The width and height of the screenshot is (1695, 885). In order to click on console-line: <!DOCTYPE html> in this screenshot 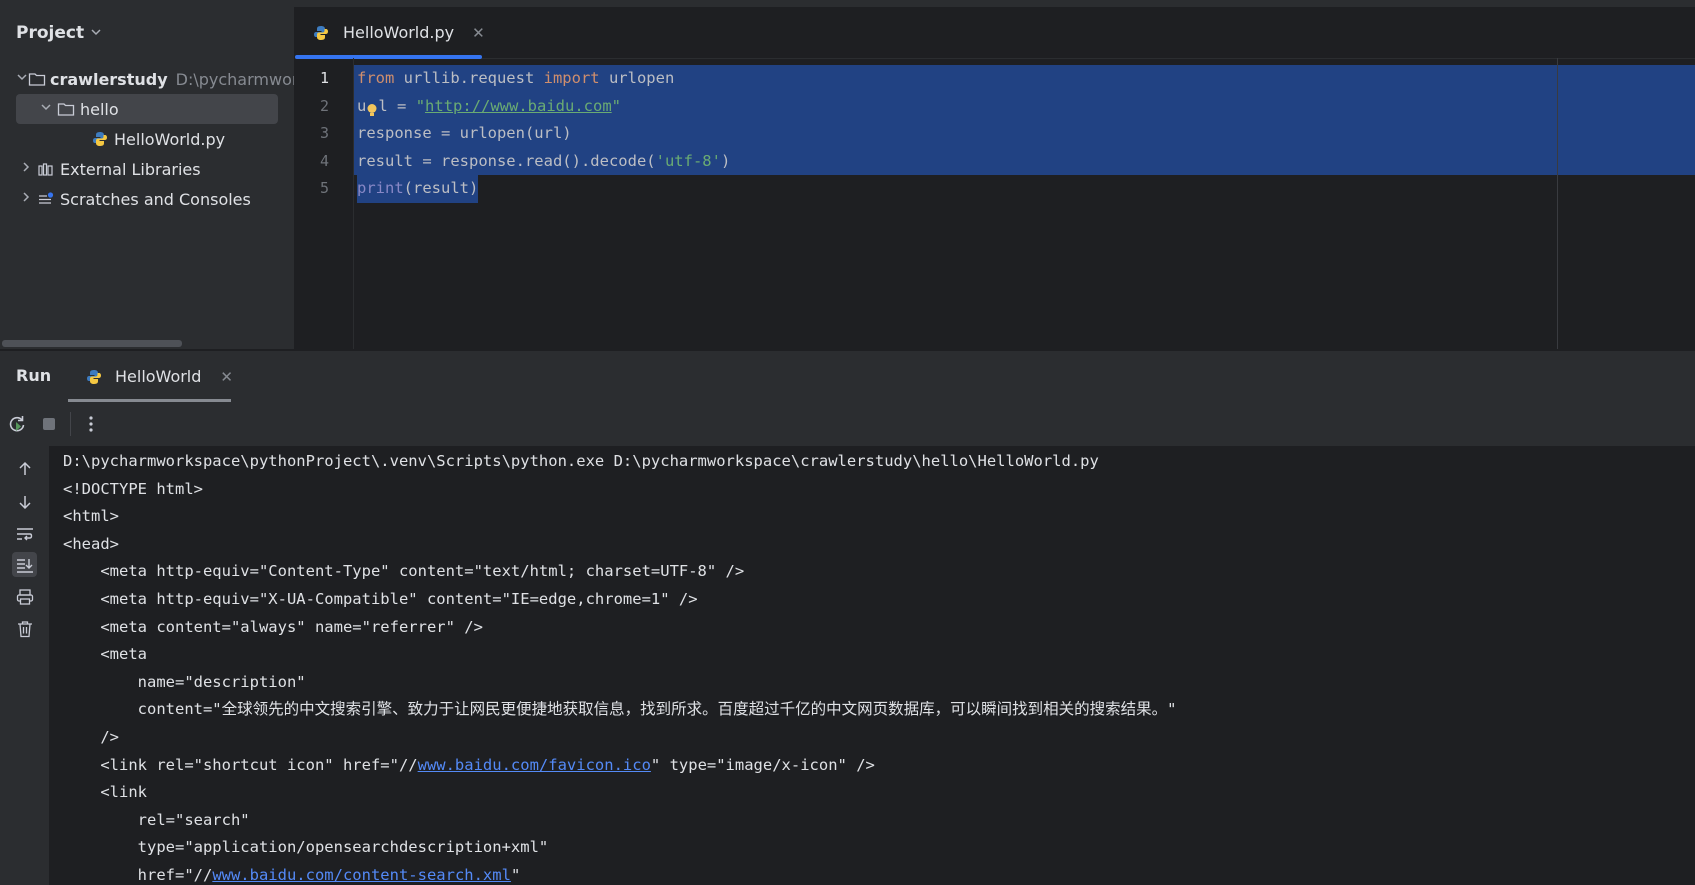, I will do `click(133, 488)`.